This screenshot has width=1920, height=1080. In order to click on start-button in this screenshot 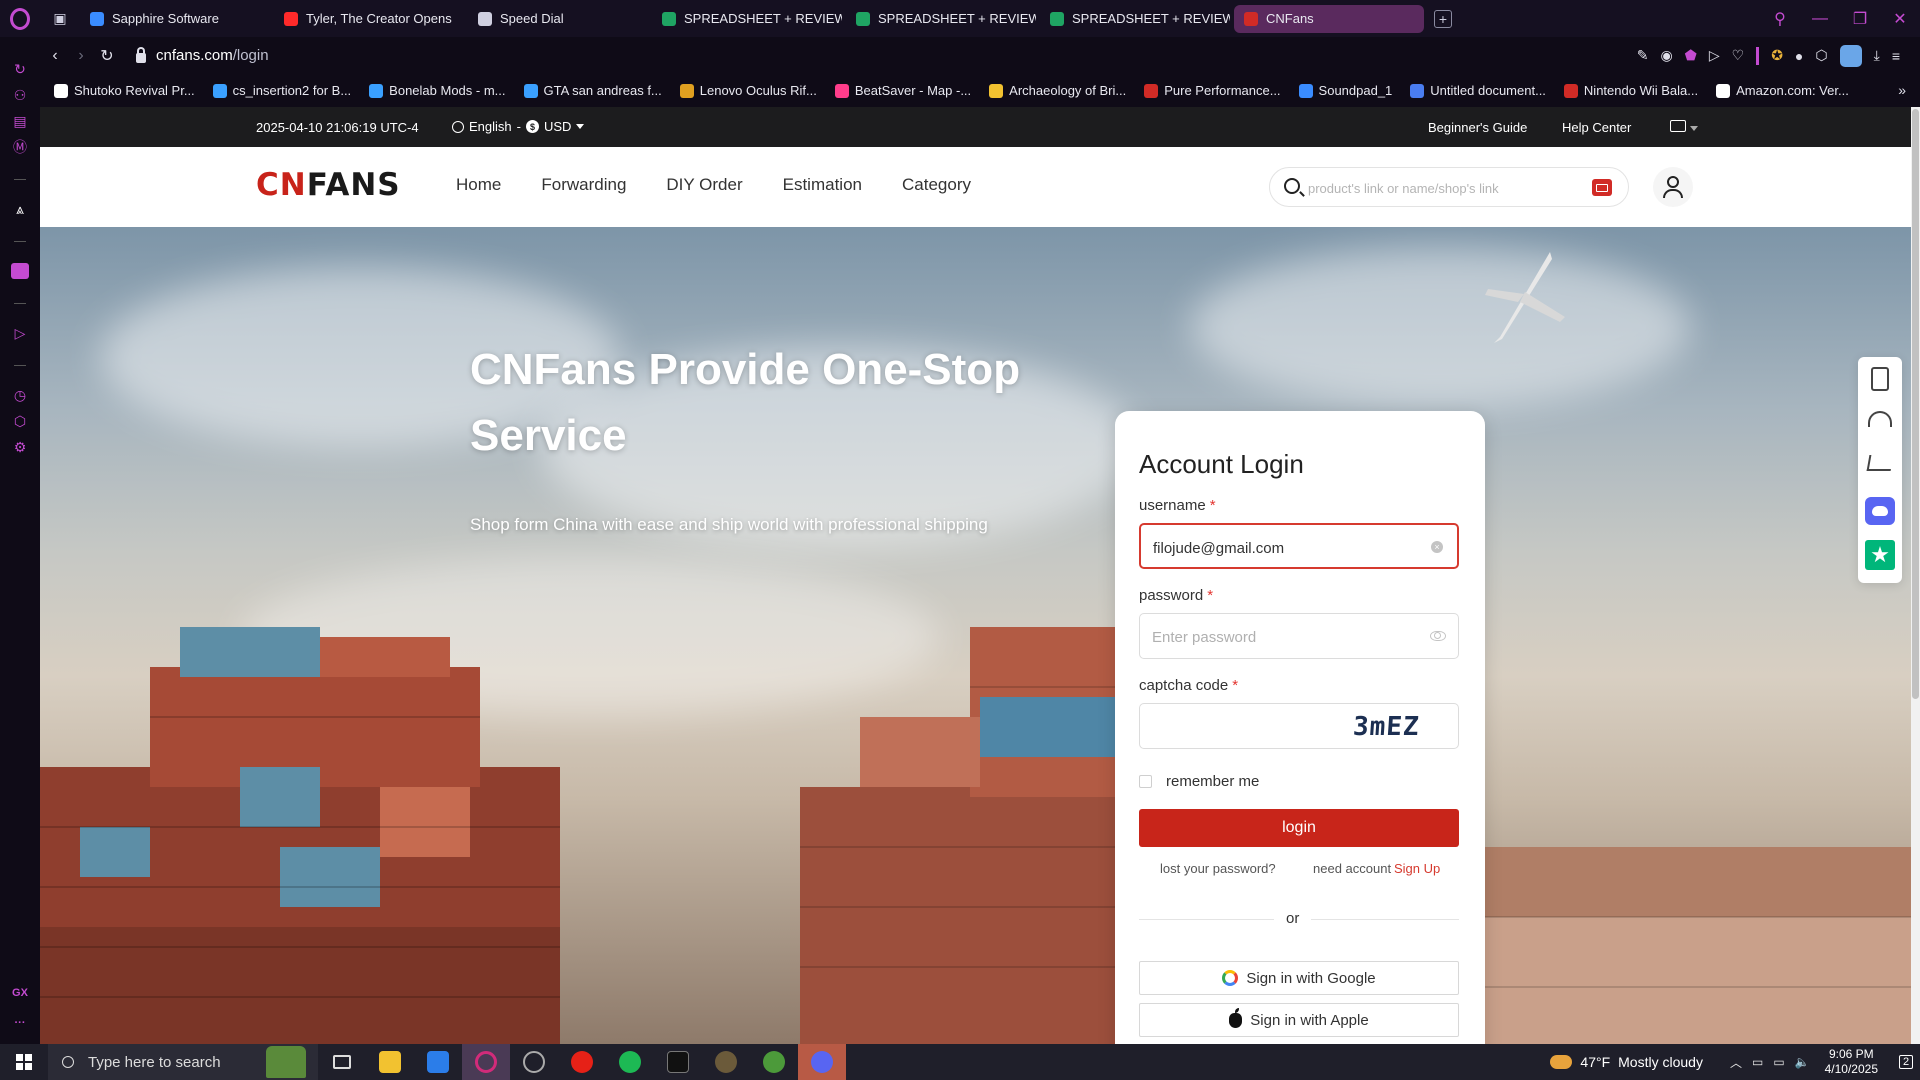, I will do `click(24, 1062)`.